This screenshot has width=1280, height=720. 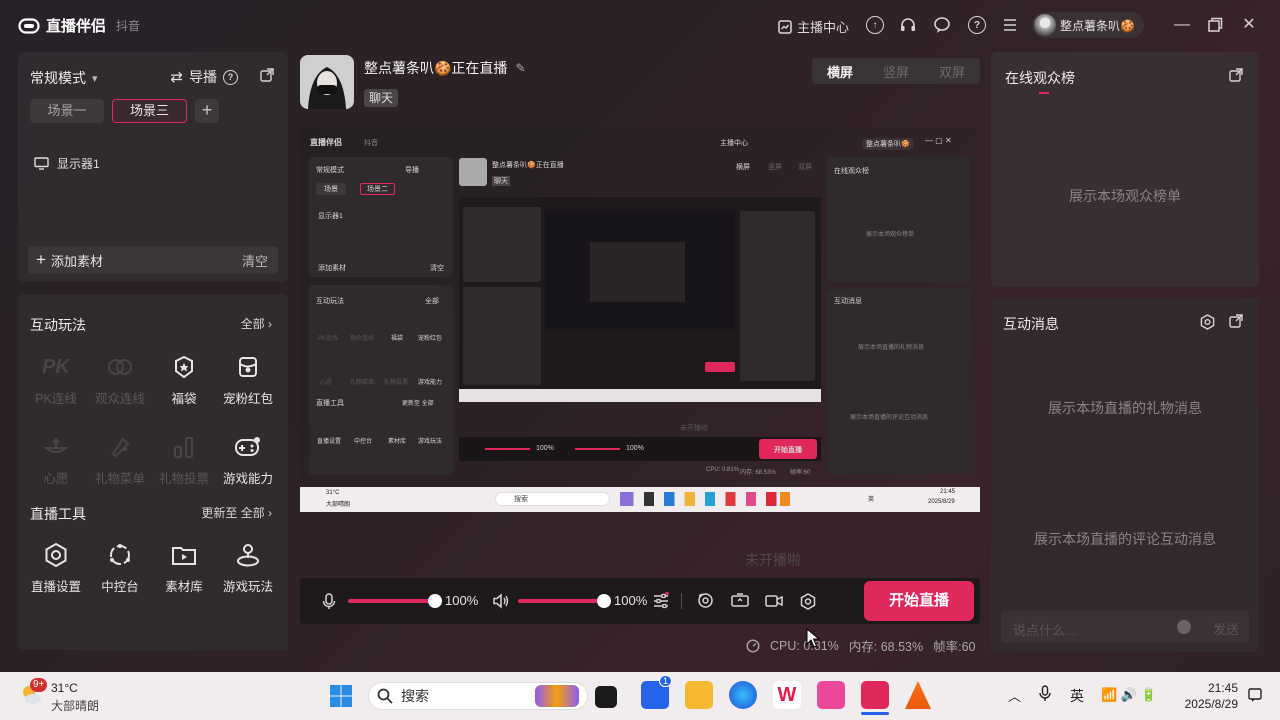 I want to click on emoji-icon, so click(x=1184, y=627).